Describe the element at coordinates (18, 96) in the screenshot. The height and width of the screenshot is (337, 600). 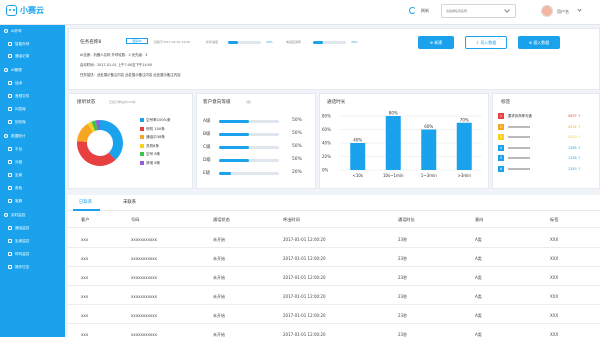
I see `sidebar-item-audio: 音频文件` at that location.